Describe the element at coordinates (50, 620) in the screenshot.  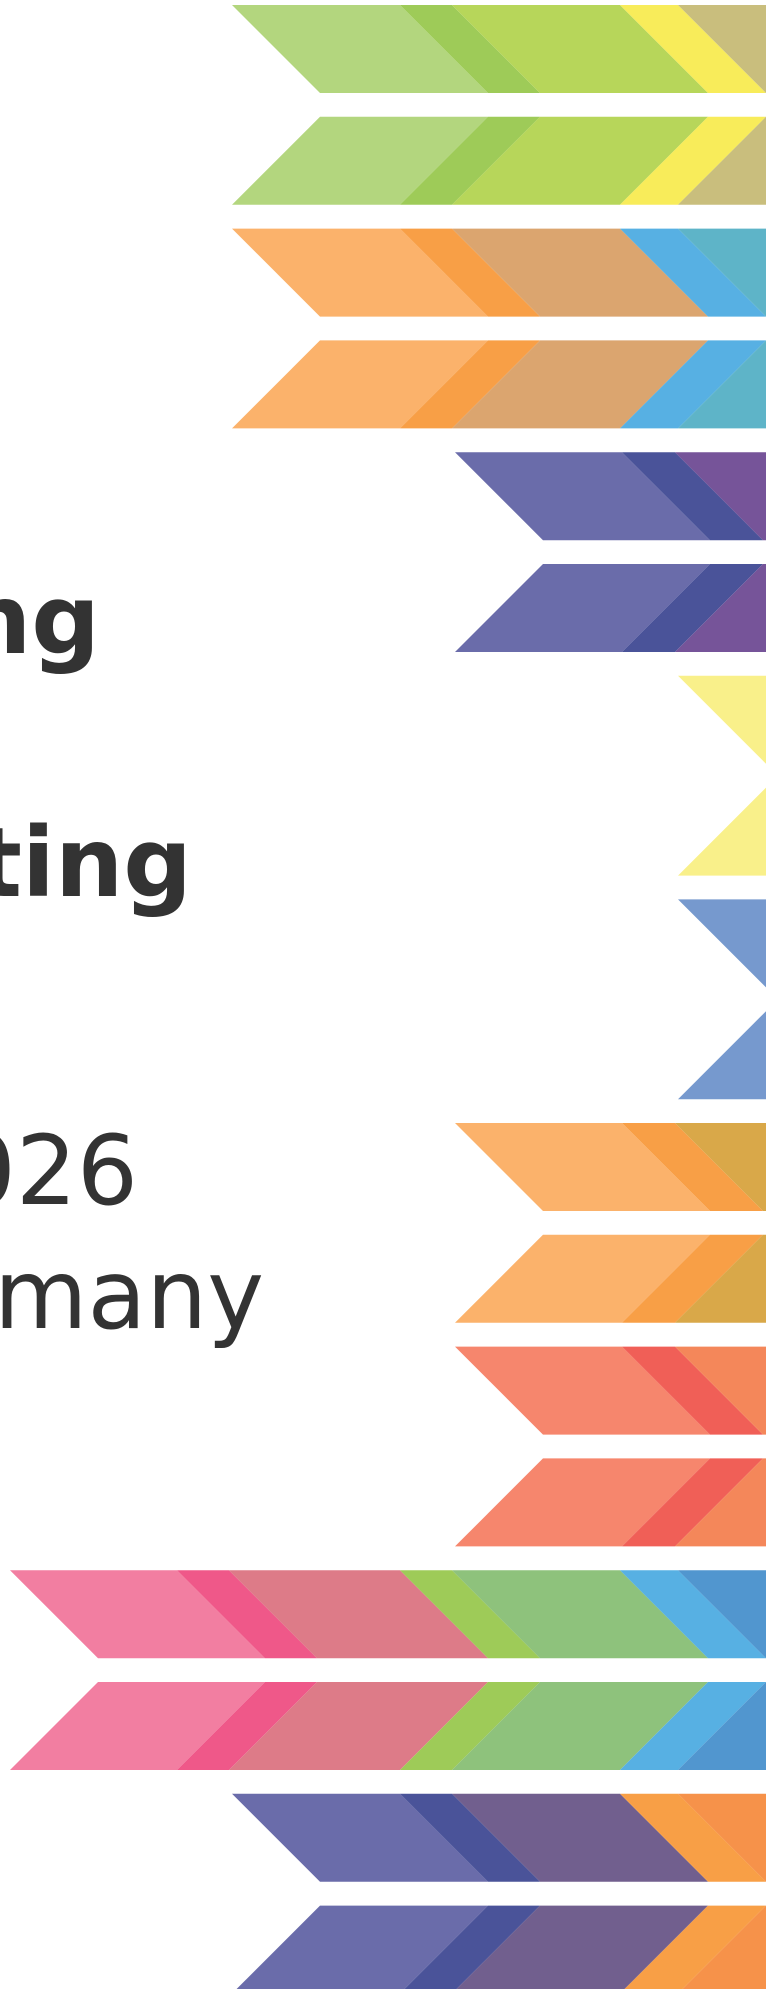
I see `heading-line-1: ng` at that location.